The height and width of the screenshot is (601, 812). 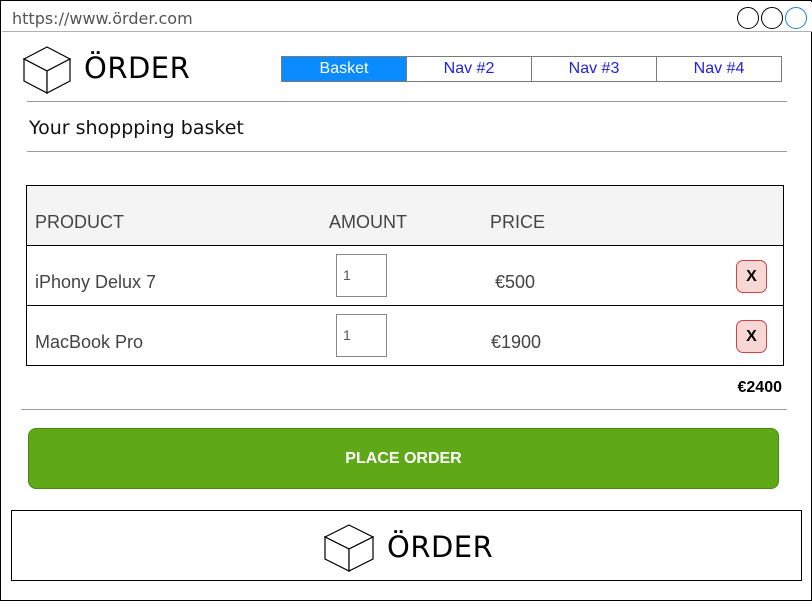 What do you see at coordinates (718, 69) in the screenshot?
I see `tab-nav-4: Nav #4` at bounding box center [718, 69].